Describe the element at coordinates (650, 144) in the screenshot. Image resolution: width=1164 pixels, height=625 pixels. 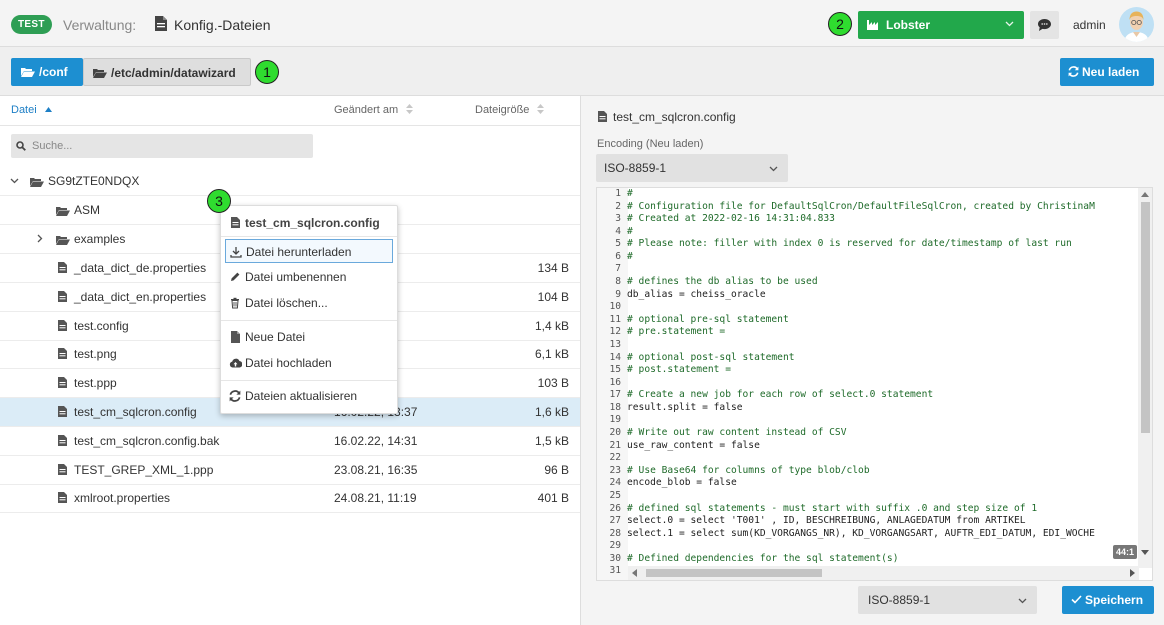
I see `encoding-label: Encoding (Neu laden)` at that location.